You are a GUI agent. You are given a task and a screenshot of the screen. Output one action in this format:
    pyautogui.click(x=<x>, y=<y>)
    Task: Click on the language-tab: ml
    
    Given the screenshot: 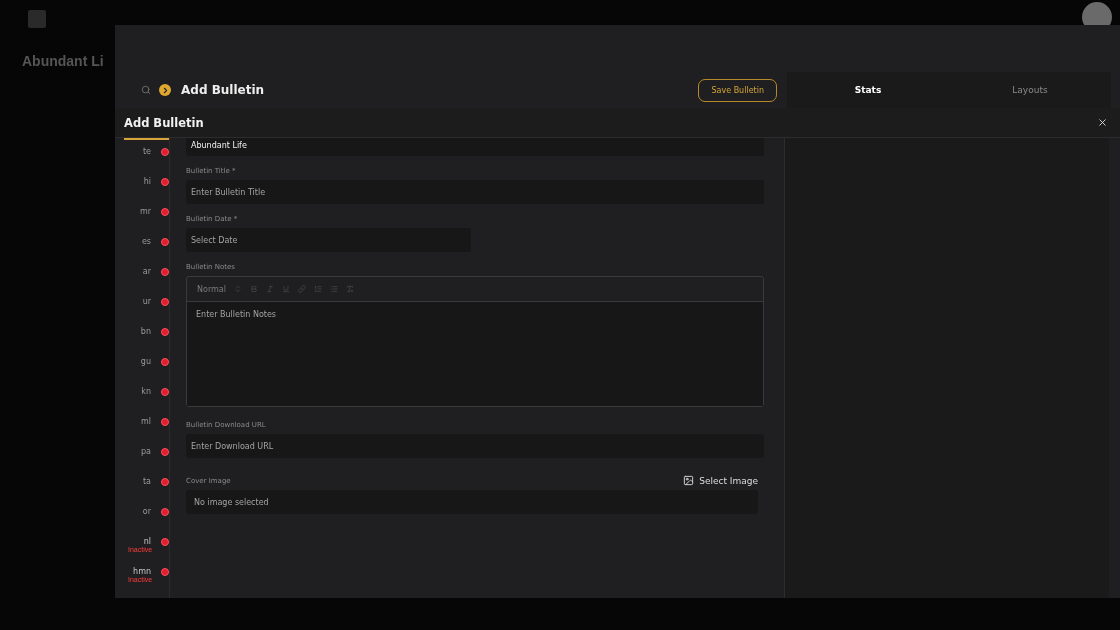 What is the action you would take?
    pyautogui.click(x=146, y=423)
    